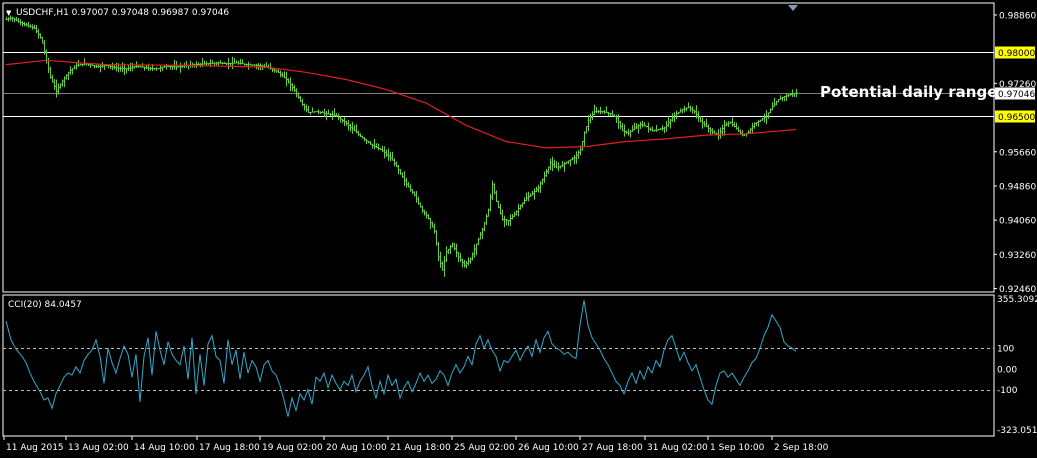  Describe the element at coordinates (1017, 153) in the screenshot. I see `price-tick-label: 0.95660` at that location.